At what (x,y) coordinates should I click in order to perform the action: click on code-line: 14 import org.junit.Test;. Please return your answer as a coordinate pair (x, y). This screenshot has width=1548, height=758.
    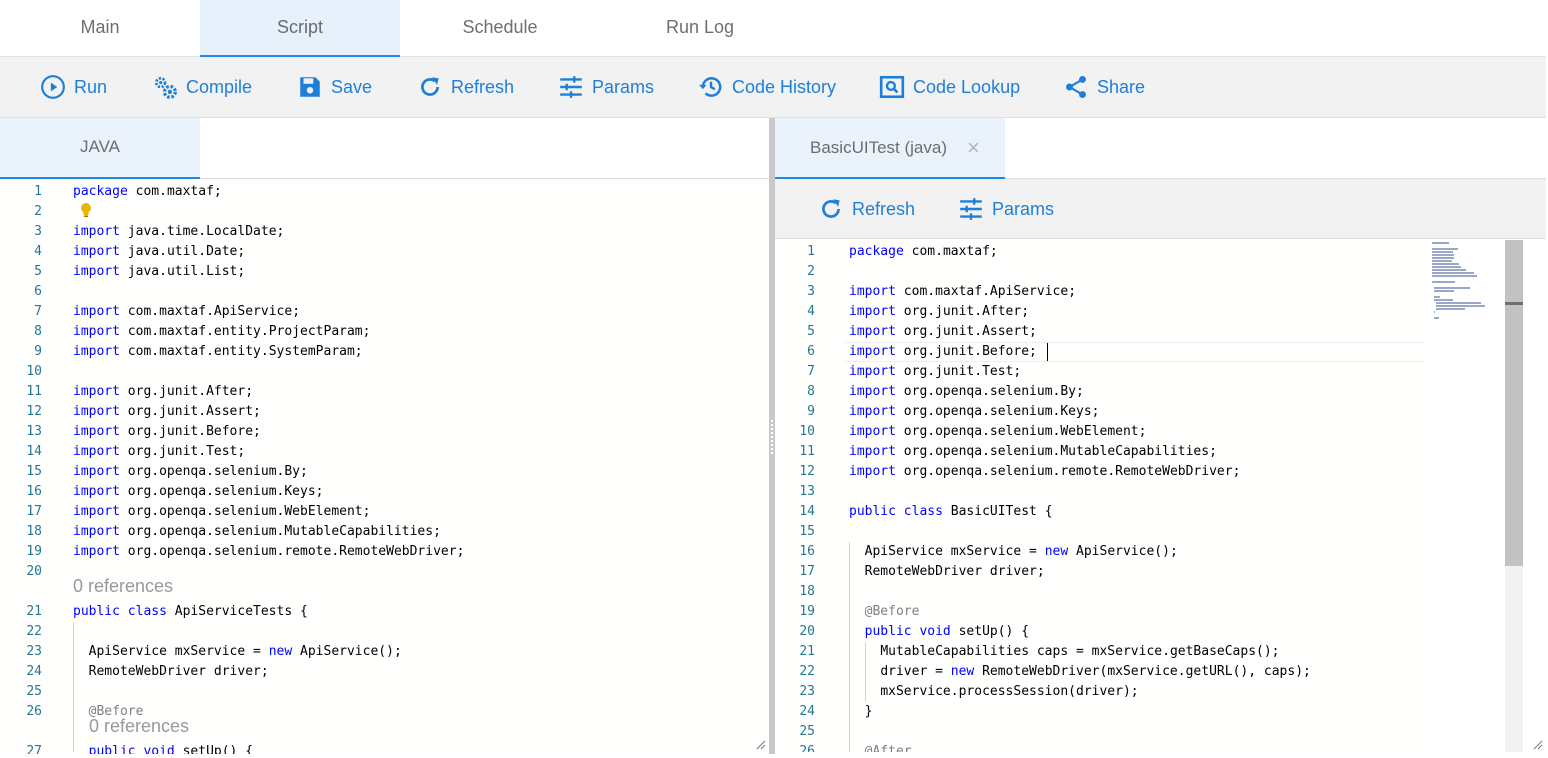
    Looking at the image, I should click on (380, 452).